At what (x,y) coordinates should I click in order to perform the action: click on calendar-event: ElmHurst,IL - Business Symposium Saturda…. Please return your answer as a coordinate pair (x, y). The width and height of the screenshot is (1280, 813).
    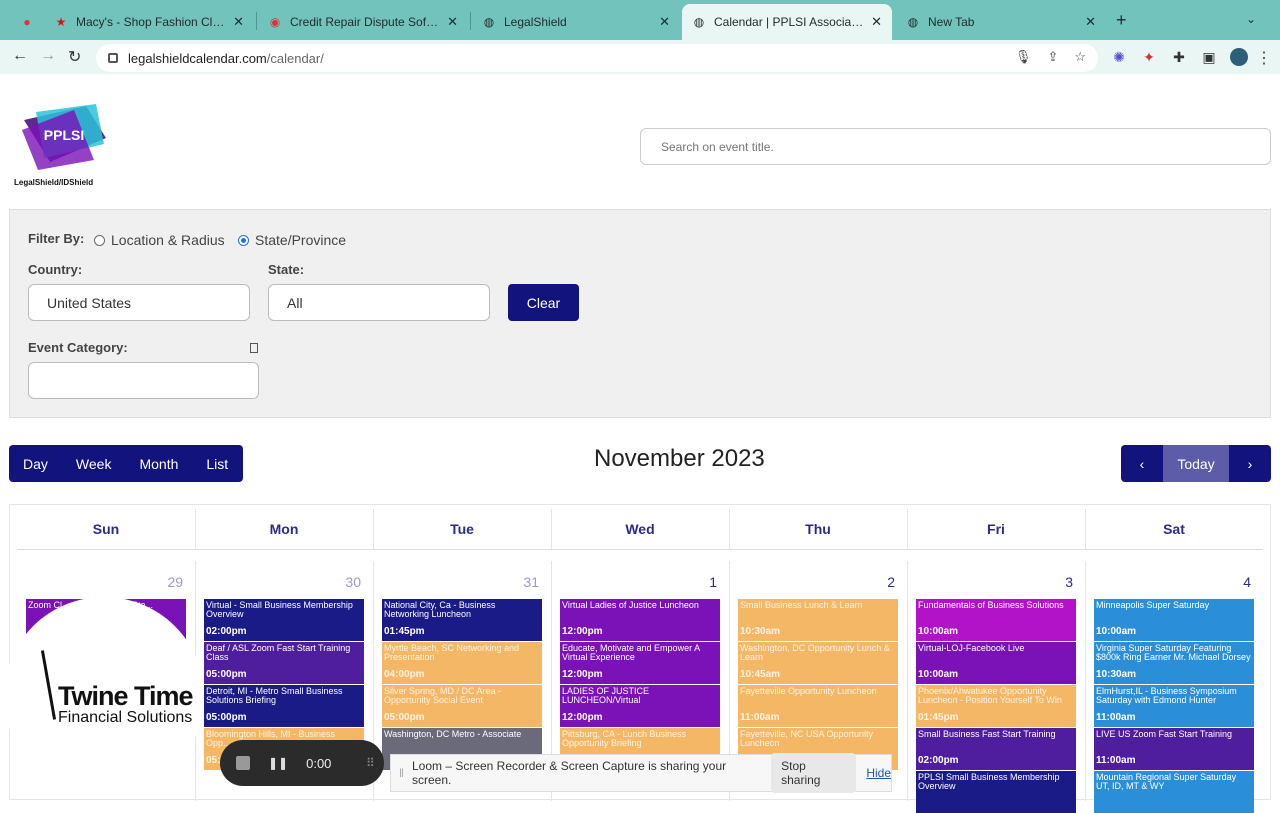
    Looking at the image, I should click on (1174, 706).